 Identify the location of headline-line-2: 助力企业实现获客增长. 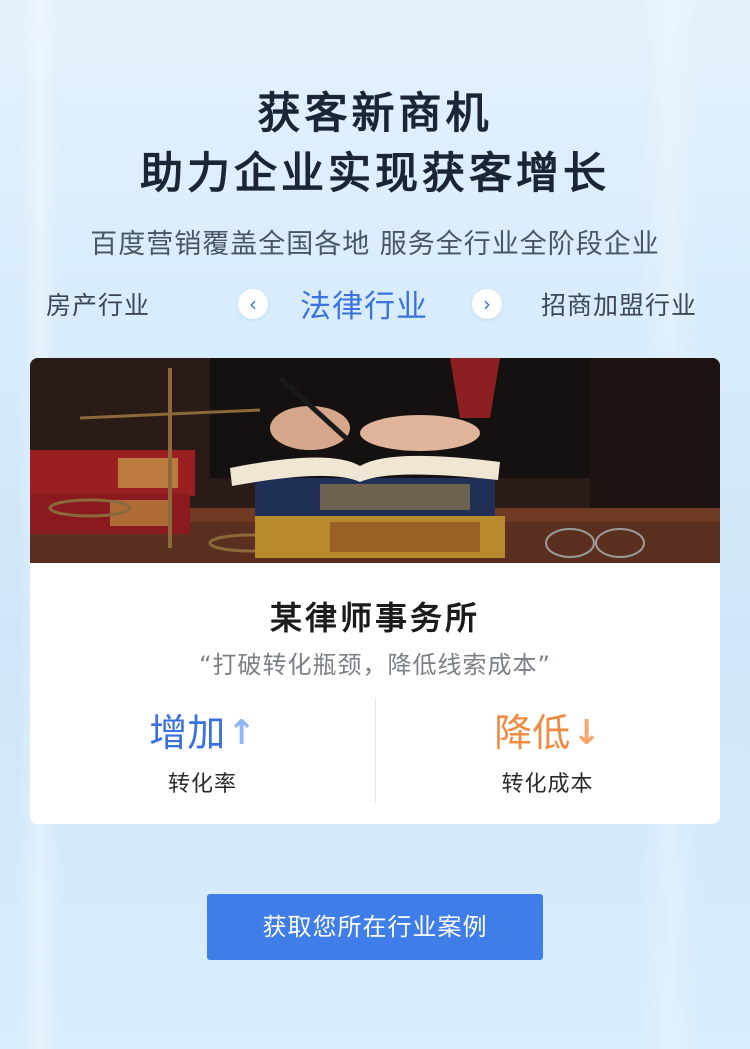
(375, 174).